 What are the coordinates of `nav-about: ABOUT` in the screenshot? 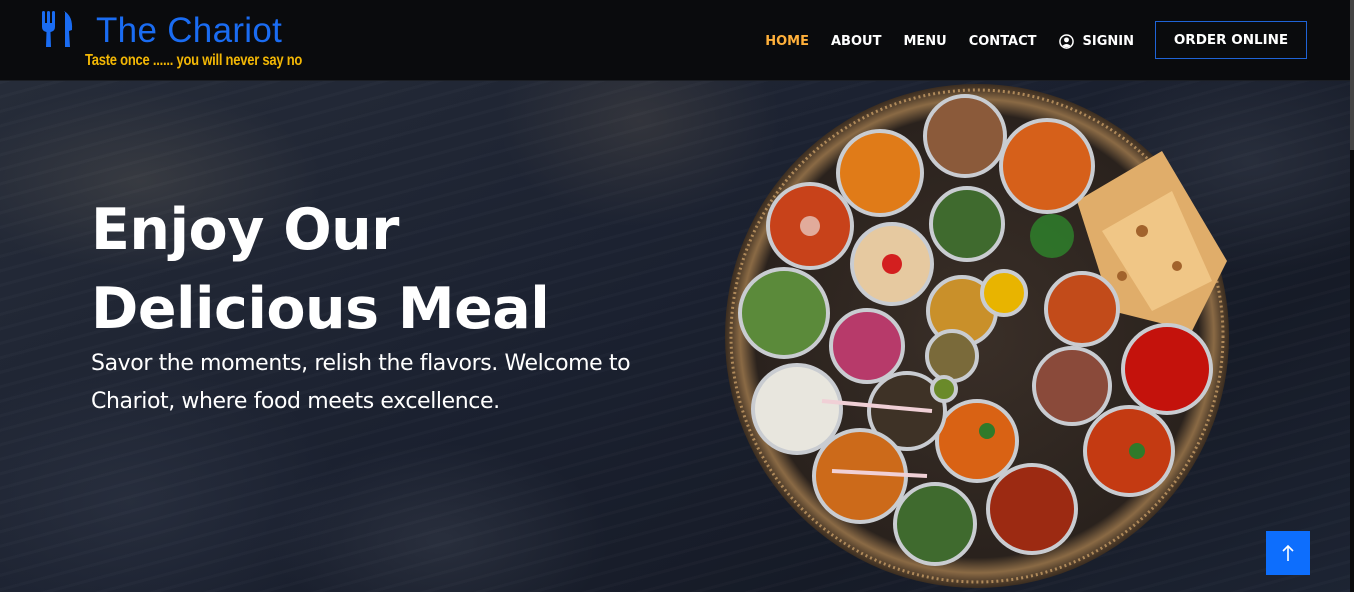 It's located at (856, 41).